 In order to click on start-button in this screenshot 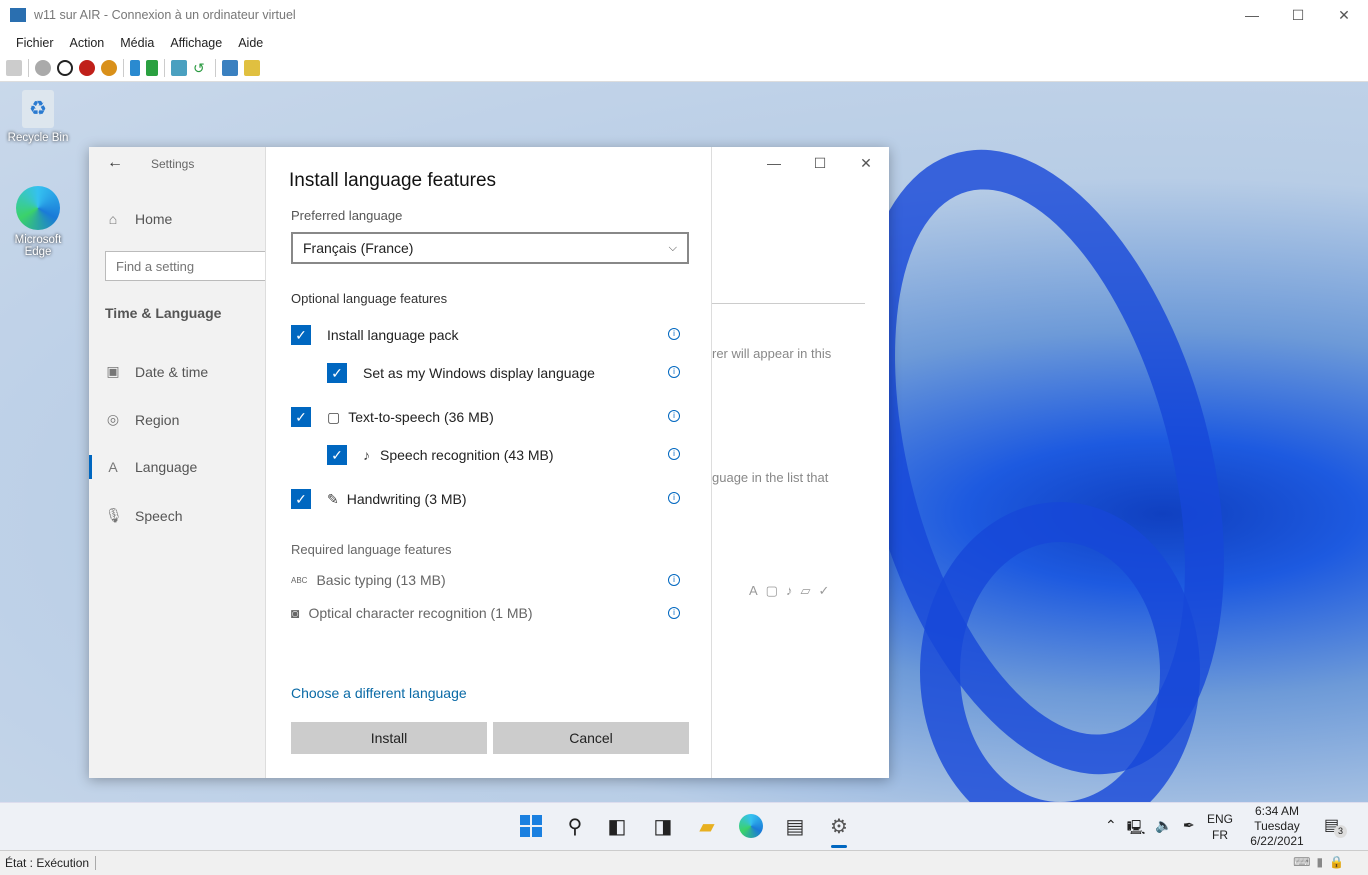, I will do `click(531, 826)`.